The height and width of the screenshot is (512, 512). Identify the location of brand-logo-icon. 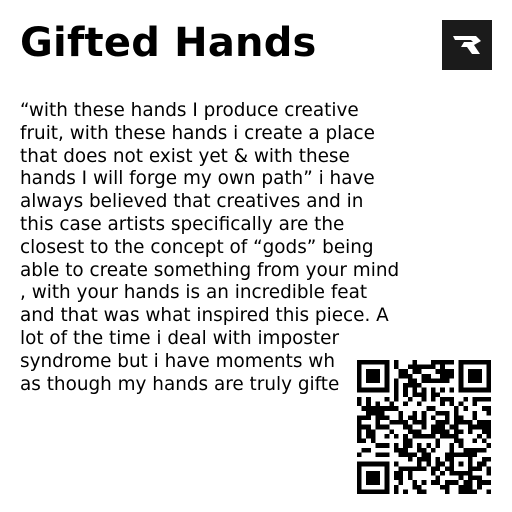
(467, 45).